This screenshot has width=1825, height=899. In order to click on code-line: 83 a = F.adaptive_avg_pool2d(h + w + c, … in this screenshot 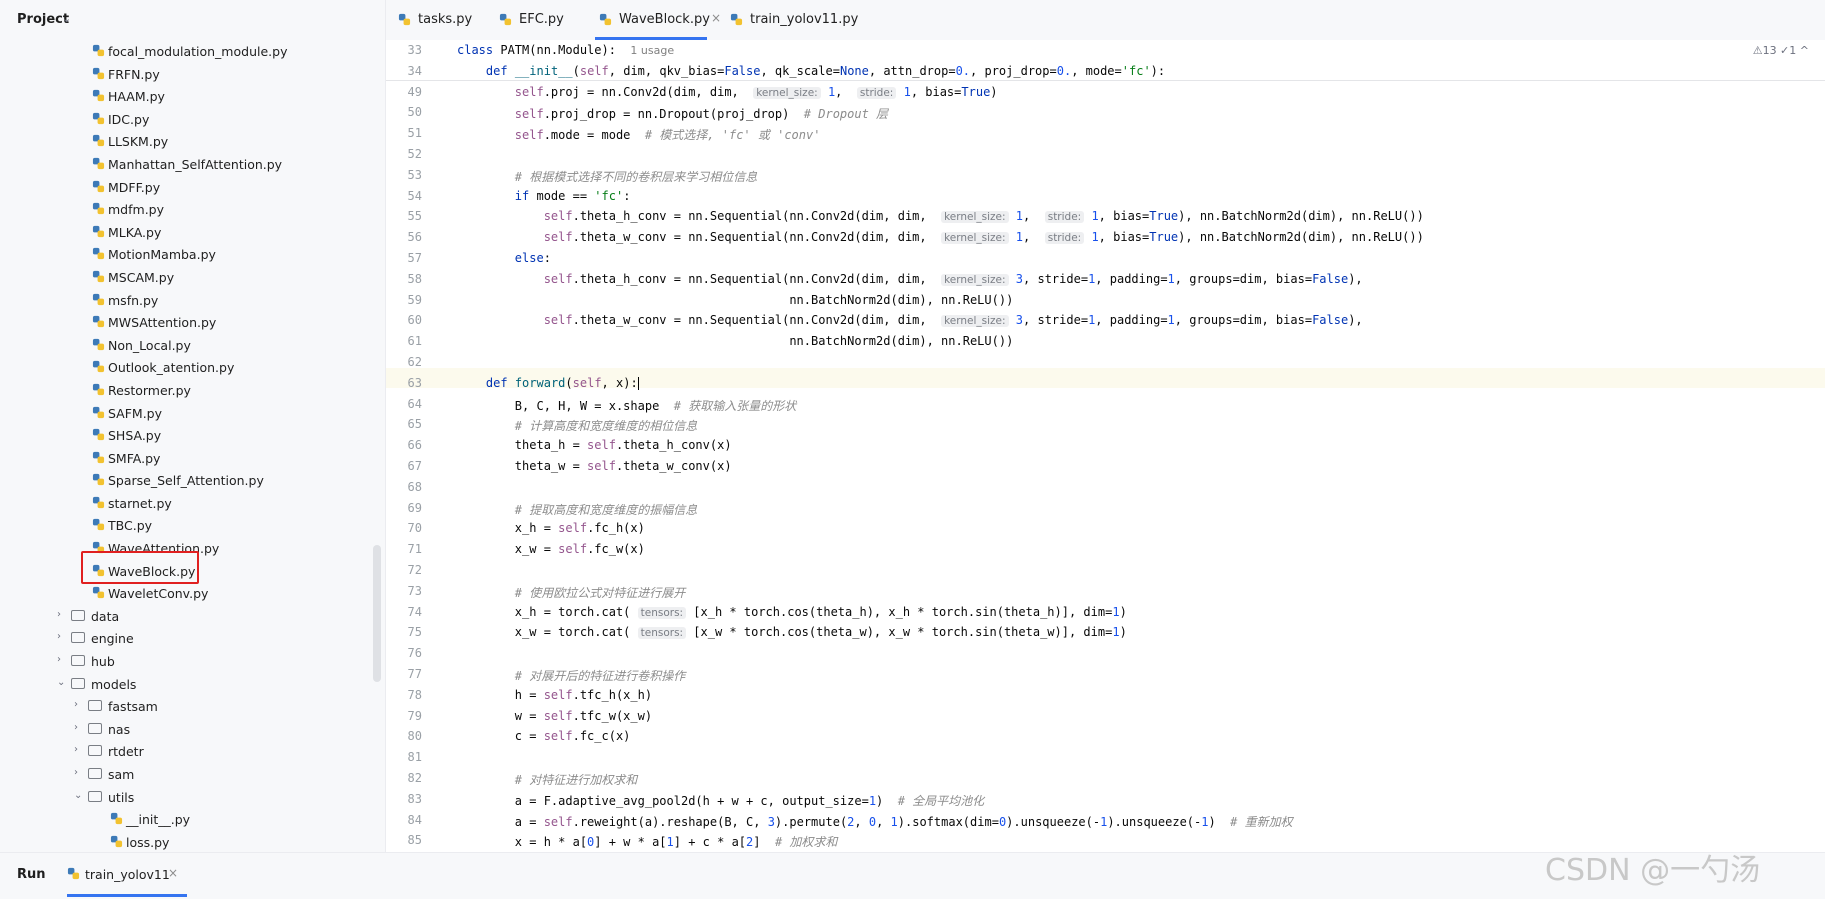, I will do `click(1105, 799)`.